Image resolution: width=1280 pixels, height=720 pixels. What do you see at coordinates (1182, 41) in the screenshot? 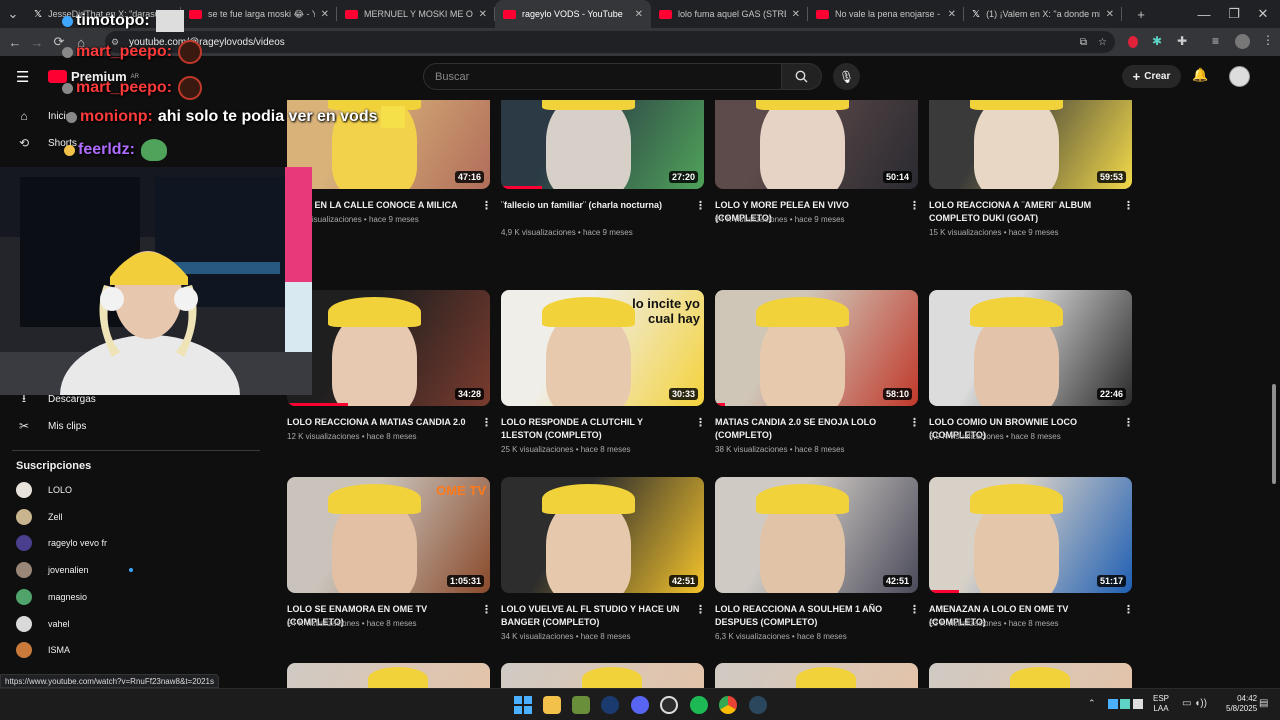
I see `extensions-puzzle-icon: ✚` at bounding box center [1182, 41].